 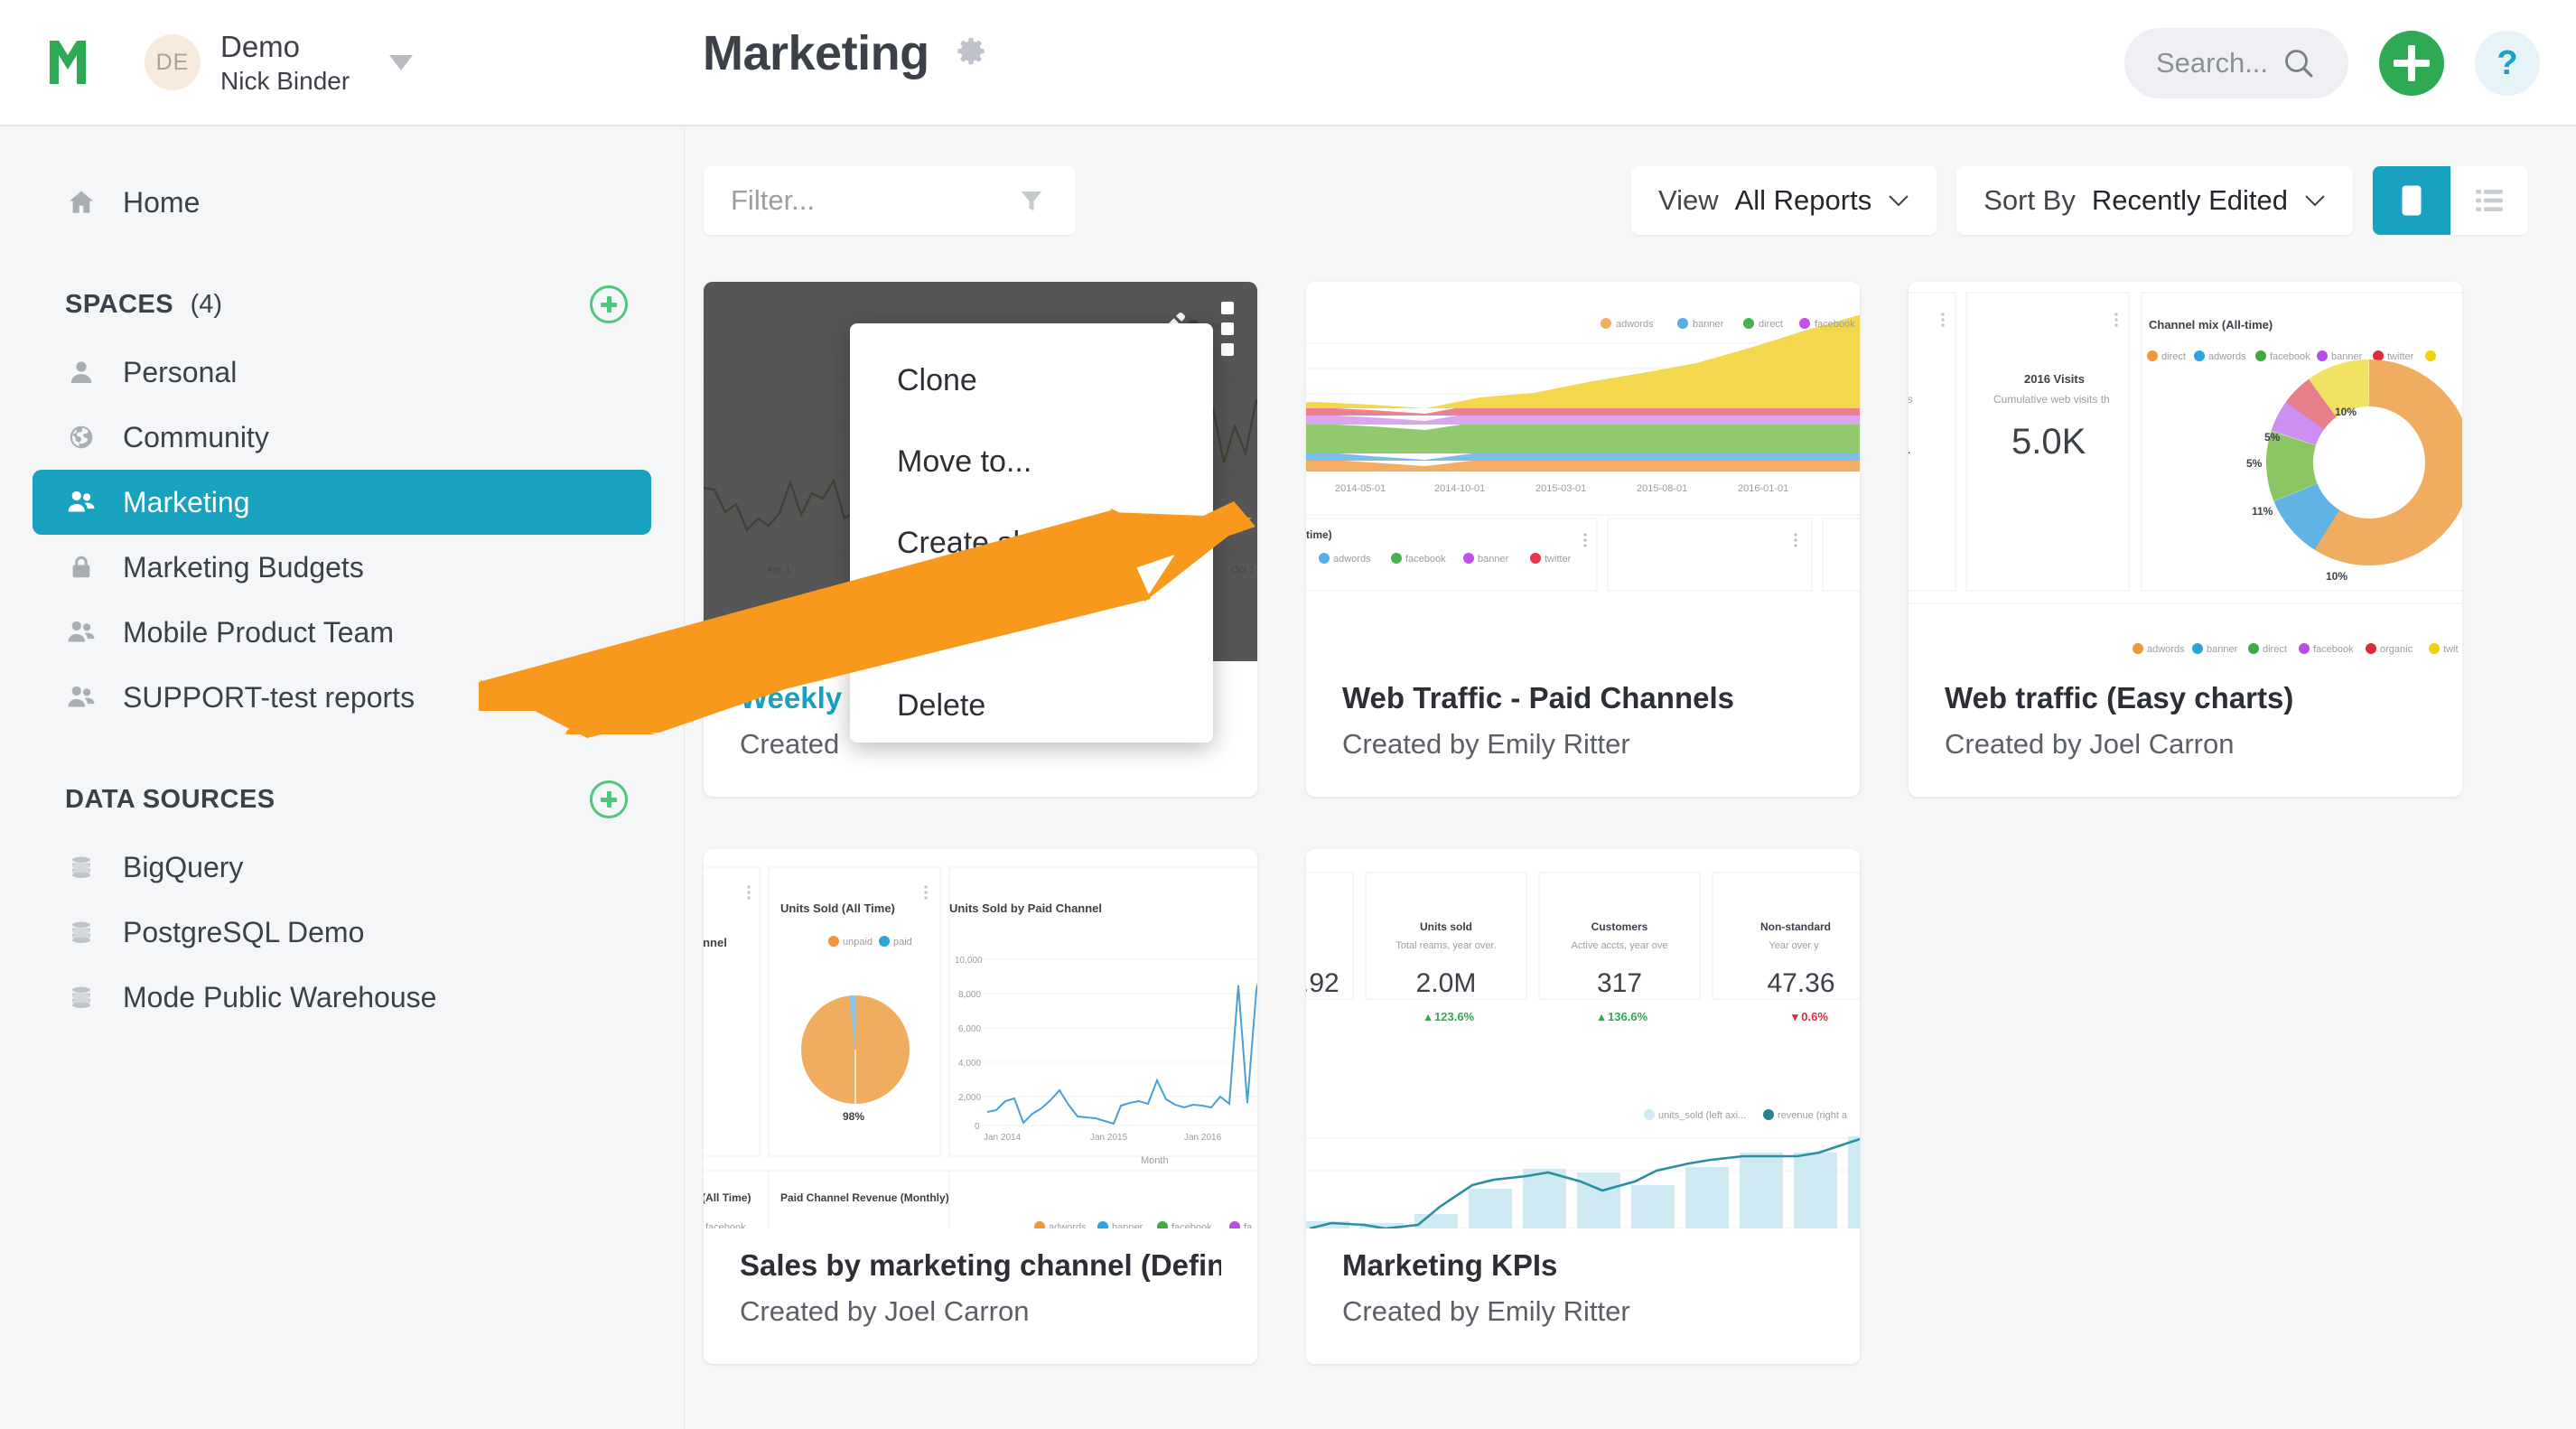 What do you see at coordinates (1796, 926) in the screenshot?
I see `svg-text: Non-standard` at bounding box center [1796, 926].